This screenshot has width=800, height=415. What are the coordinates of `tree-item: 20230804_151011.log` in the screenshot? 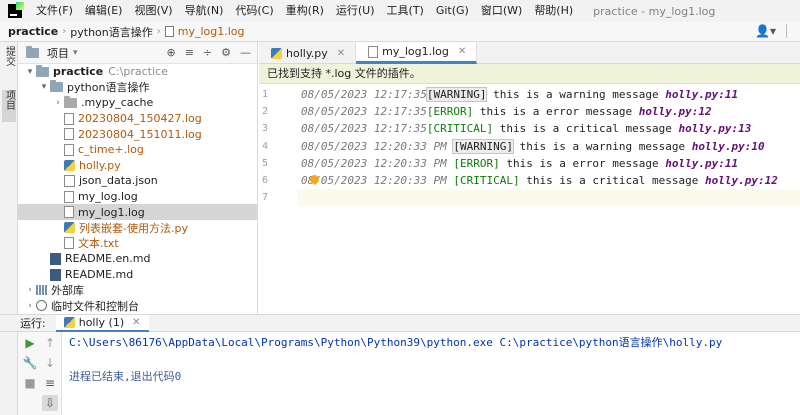 It's located at (137, 134).